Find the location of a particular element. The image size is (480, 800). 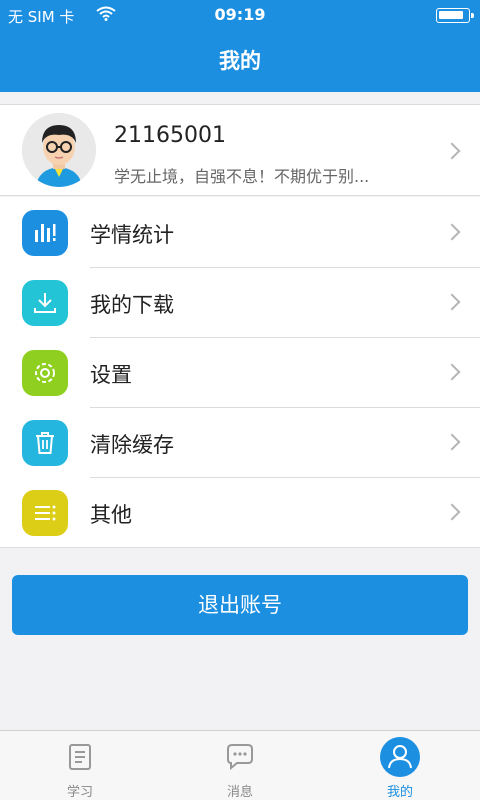

tab-label: 学习 is located at coordinates (79, 792).